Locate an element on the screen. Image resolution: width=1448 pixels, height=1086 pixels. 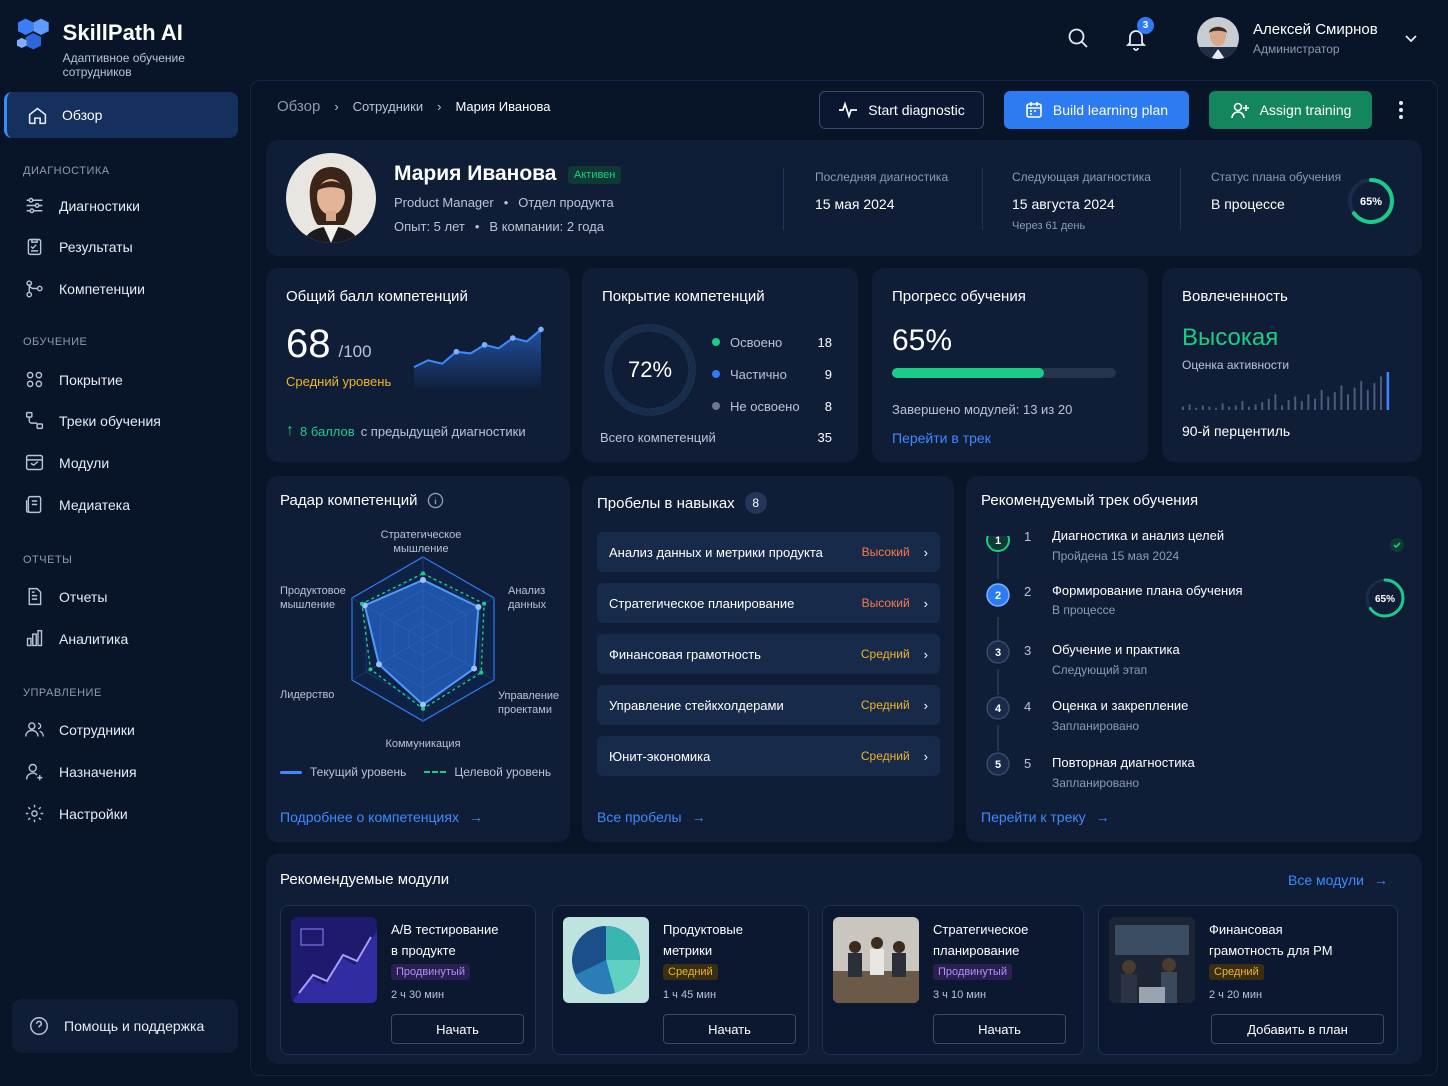
start-diagnostic-button: Start diagnostic is located at coordinates (901, 110).